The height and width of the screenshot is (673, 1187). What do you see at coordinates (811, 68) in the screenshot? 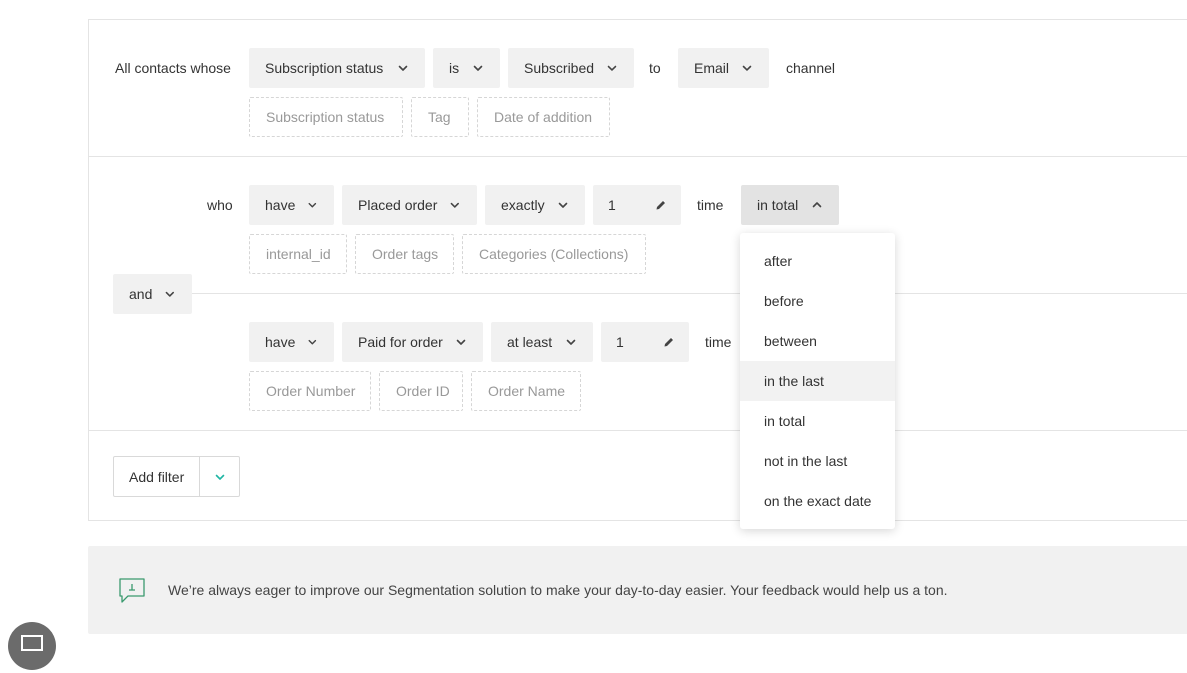
I see `channel-label: channel` at bounding box center [811, 68].